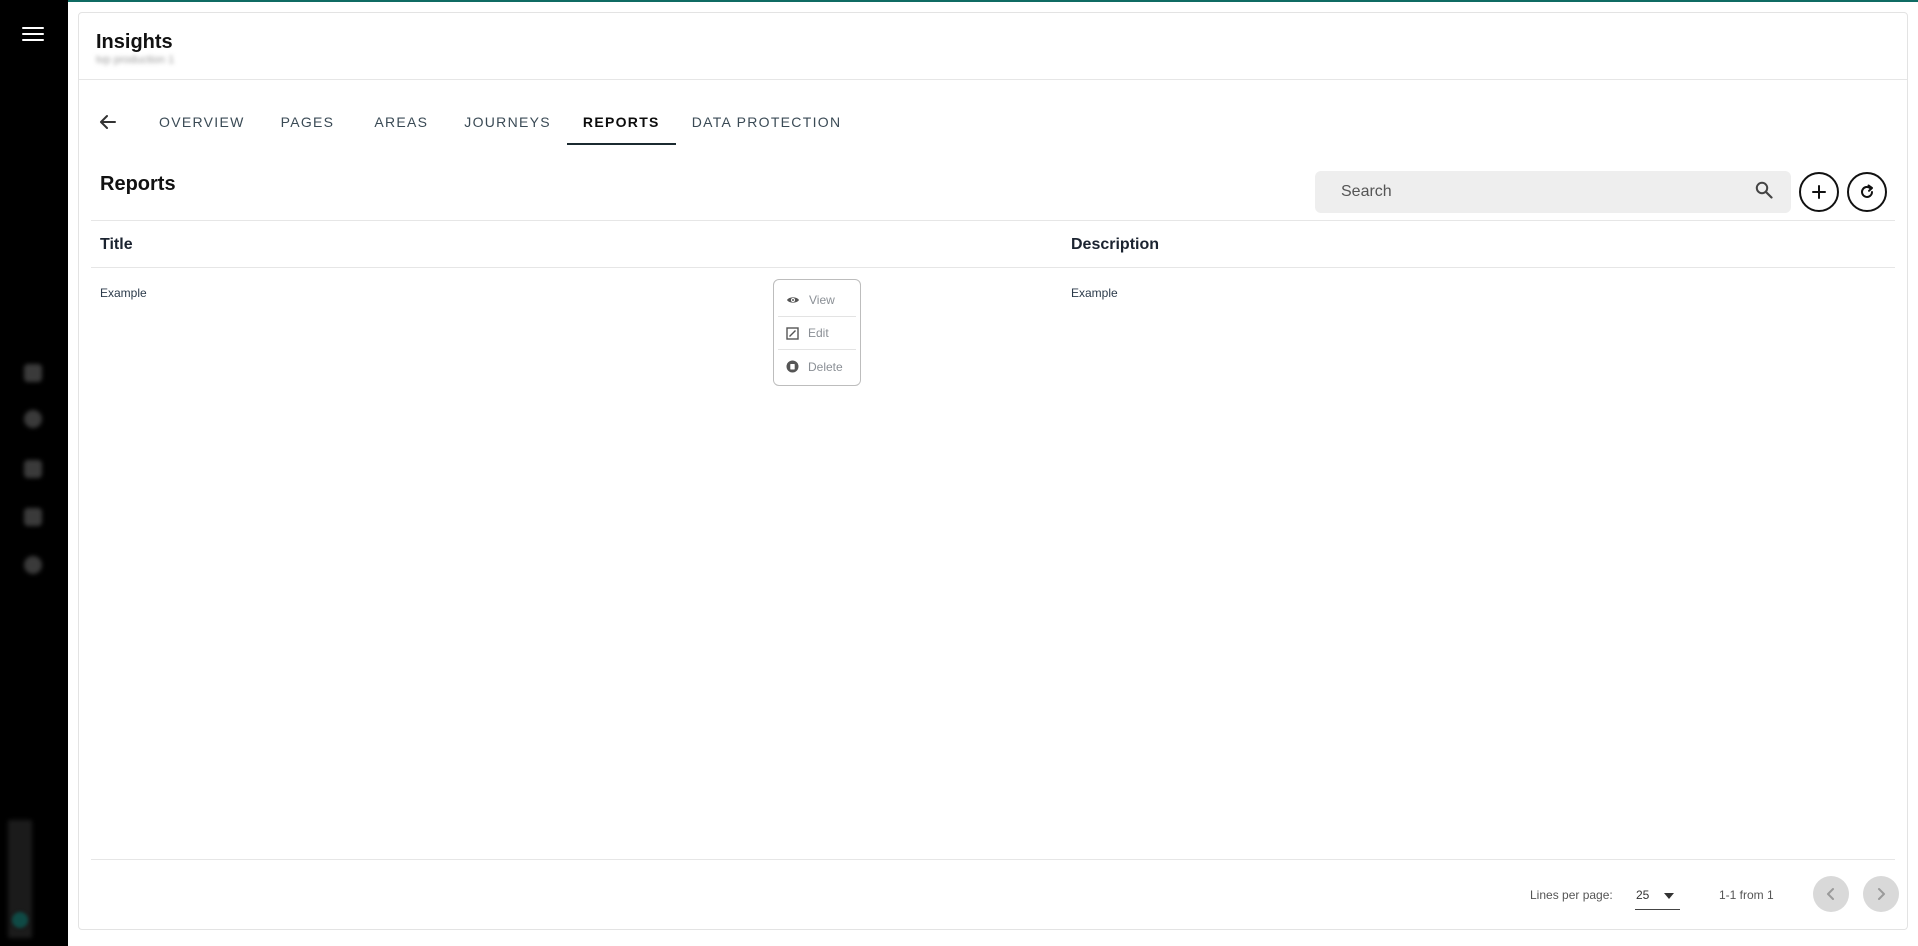 The height and width of the screenshot is (946, 1918). I want to click on hamburger-menu-icon, so click(33, 34).